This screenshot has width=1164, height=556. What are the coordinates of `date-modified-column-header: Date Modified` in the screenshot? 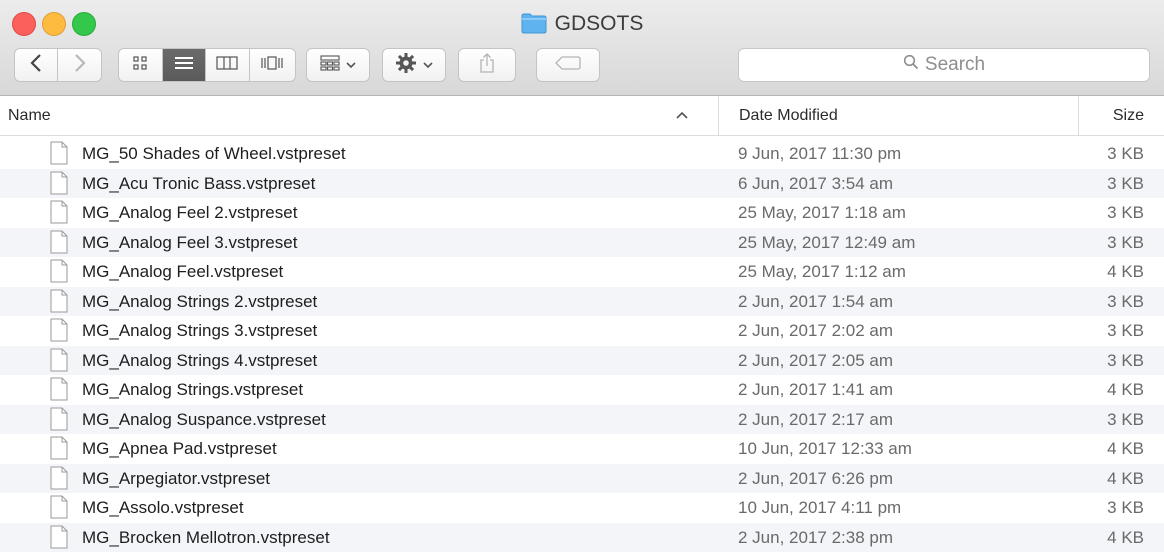 It's located at (898, 115).